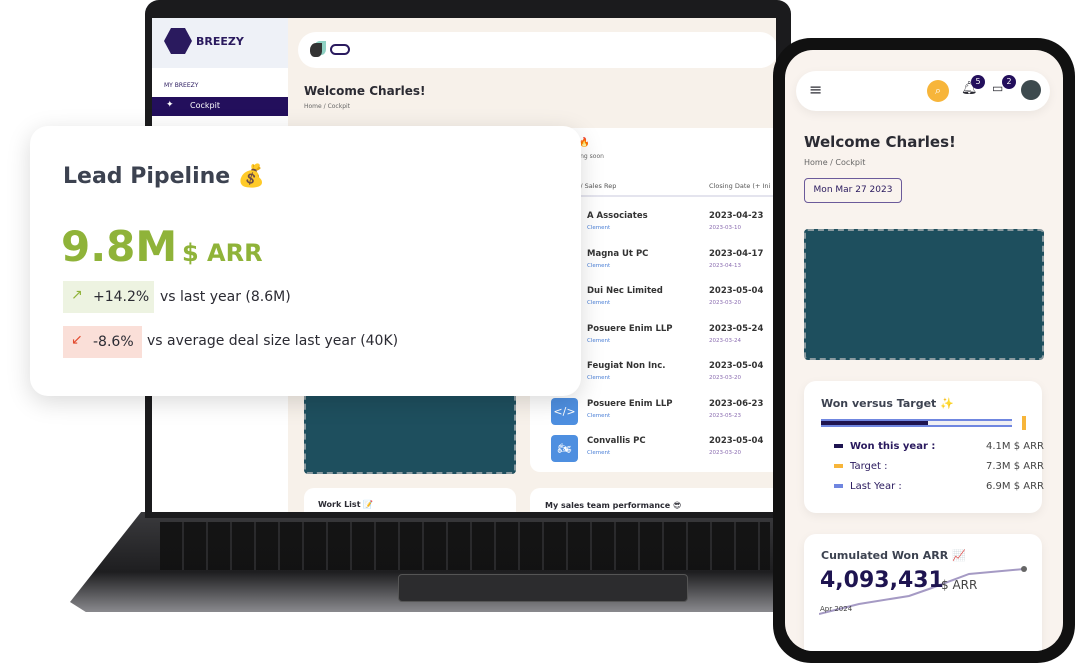  What do you see at coordinates (164, 176) in the screenshot?
I see `card-title: Lead Pipeline 💰` at bounding box center [164, 176].